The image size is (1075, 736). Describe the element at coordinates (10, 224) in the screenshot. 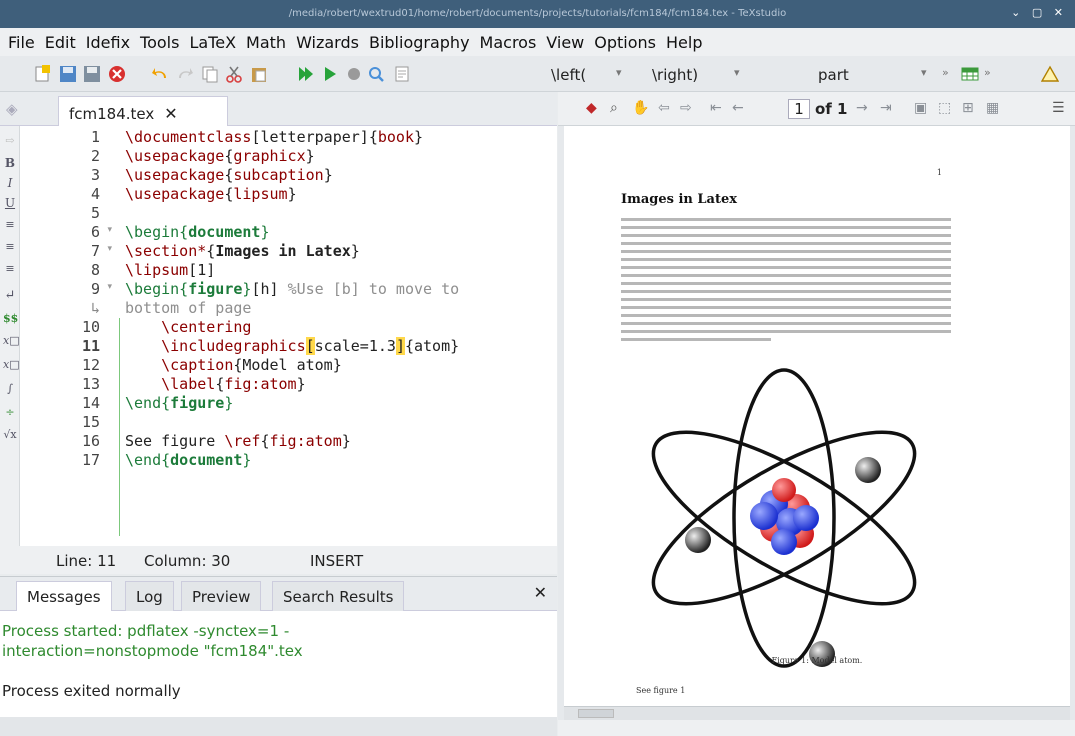

I see `align-left-icon: ≡` at that location.